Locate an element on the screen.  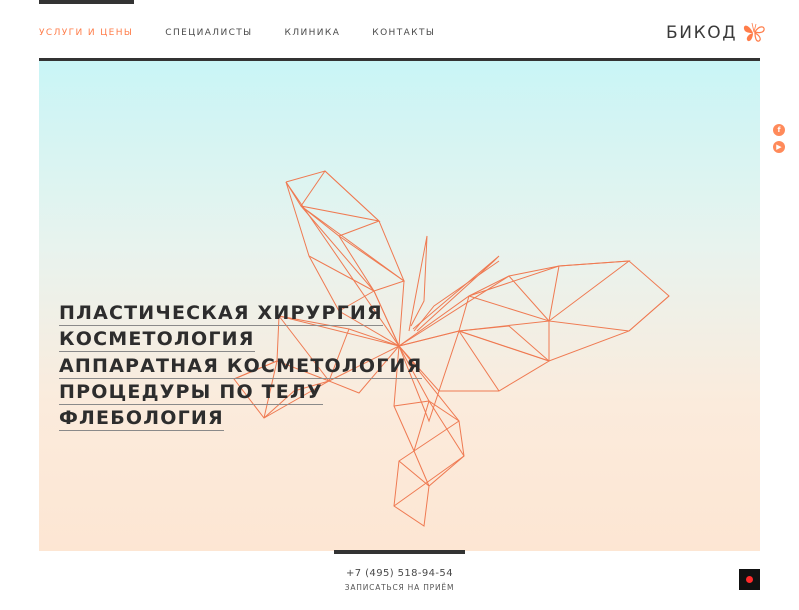
social-links: f ▶ is located at coordinates (779, 138).